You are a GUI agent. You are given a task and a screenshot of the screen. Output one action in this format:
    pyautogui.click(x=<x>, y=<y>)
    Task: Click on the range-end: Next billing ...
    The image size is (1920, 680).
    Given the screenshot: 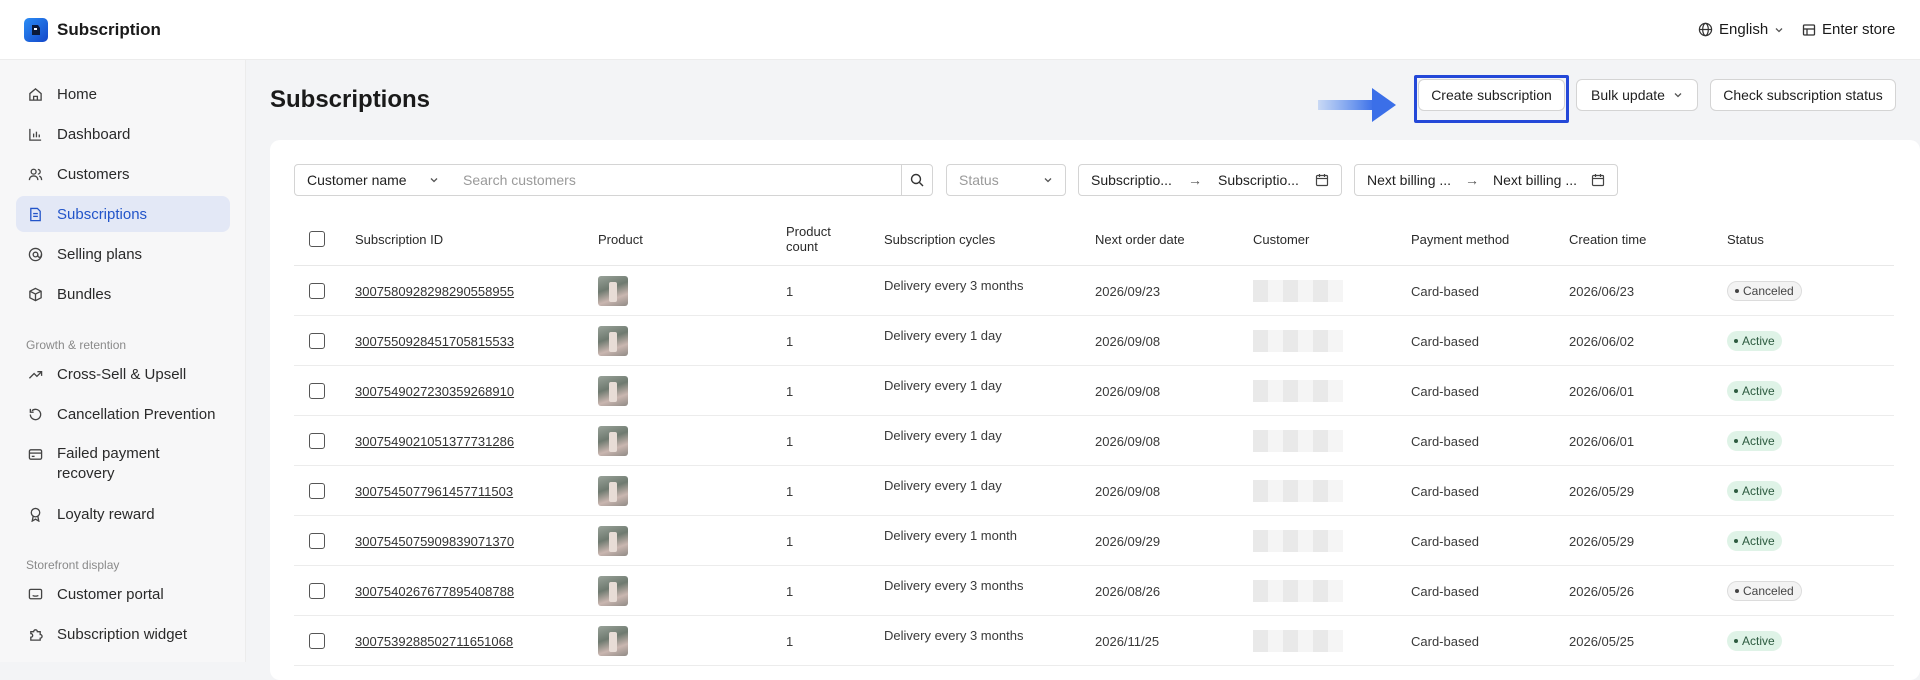 What is the action you would take?
    pyautogui.click(x=1535, y=180)
    